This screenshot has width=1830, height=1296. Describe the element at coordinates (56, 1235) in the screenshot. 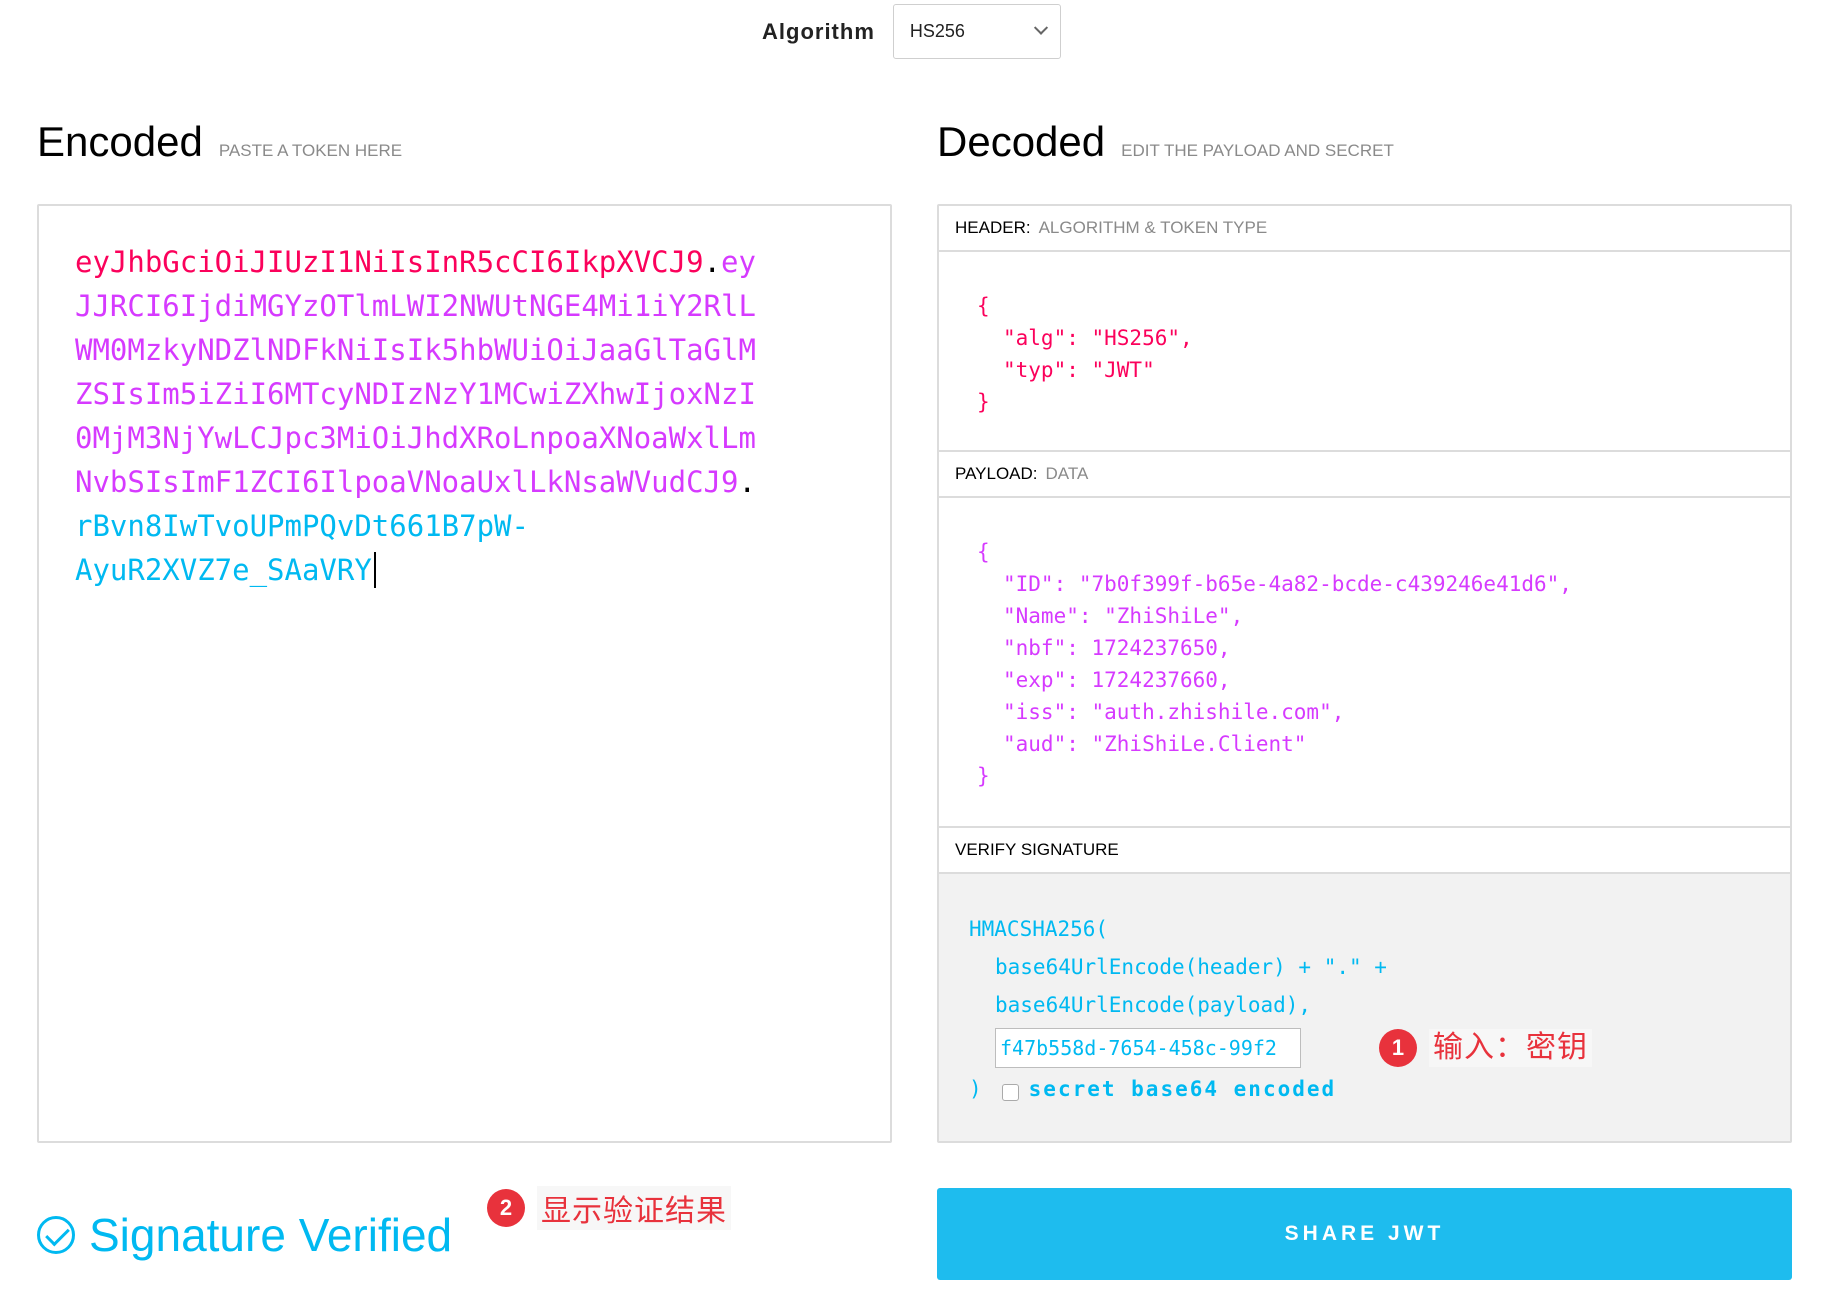

I see `check-circle-icon` at that location.